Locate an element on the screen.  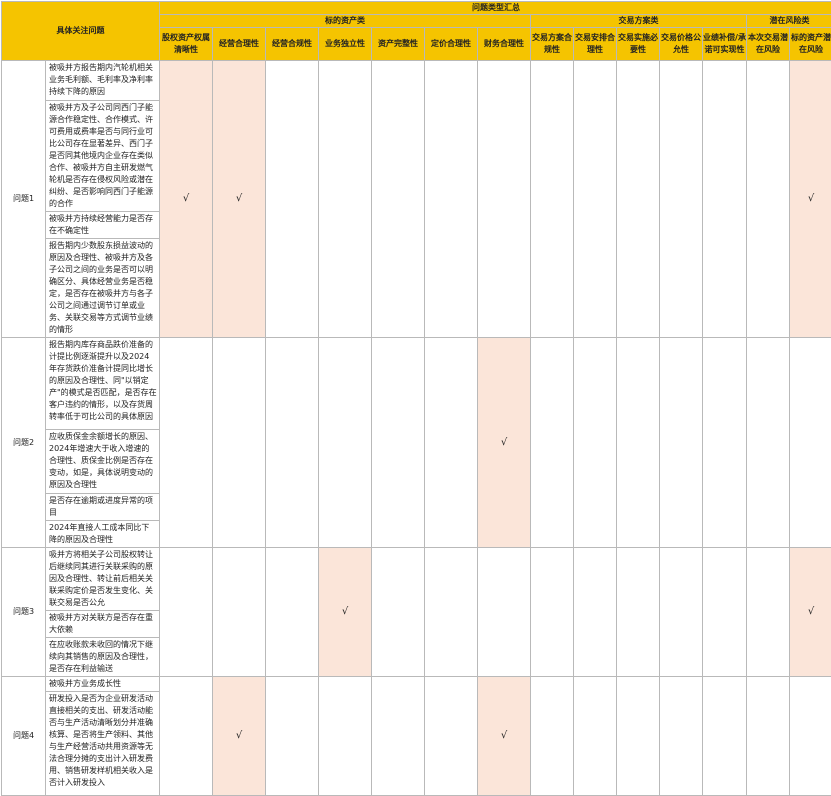
risk-group-header: 潜在风险类 is located at coordinates (789, 21).